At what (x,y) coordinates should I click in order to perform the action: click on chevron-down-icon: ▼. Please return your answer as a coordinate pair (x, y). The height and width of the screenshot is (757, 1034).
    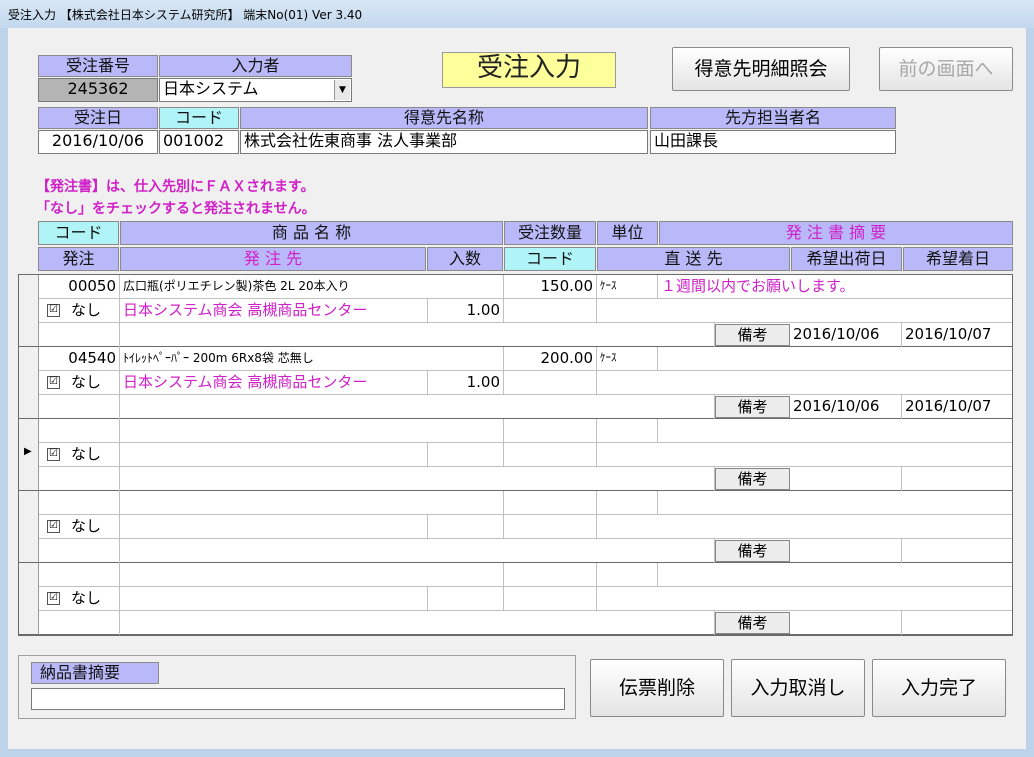
    Looking at the image, I should click on (342, 90).